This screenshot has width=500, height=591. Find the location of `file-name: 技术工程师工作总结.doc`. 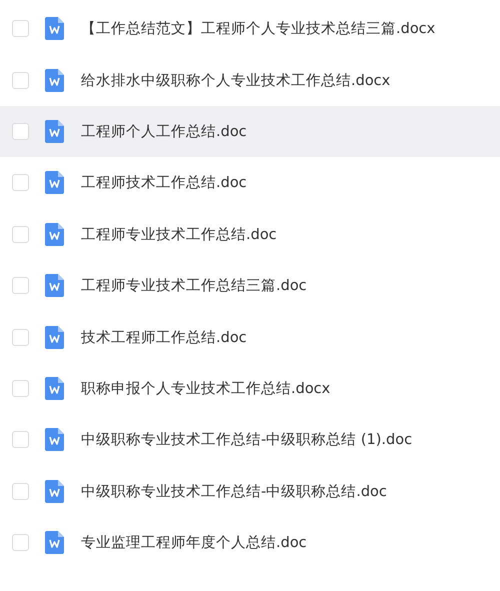

file-name: 技术工程师工作总结.doc is located at coordinates (164, 337).